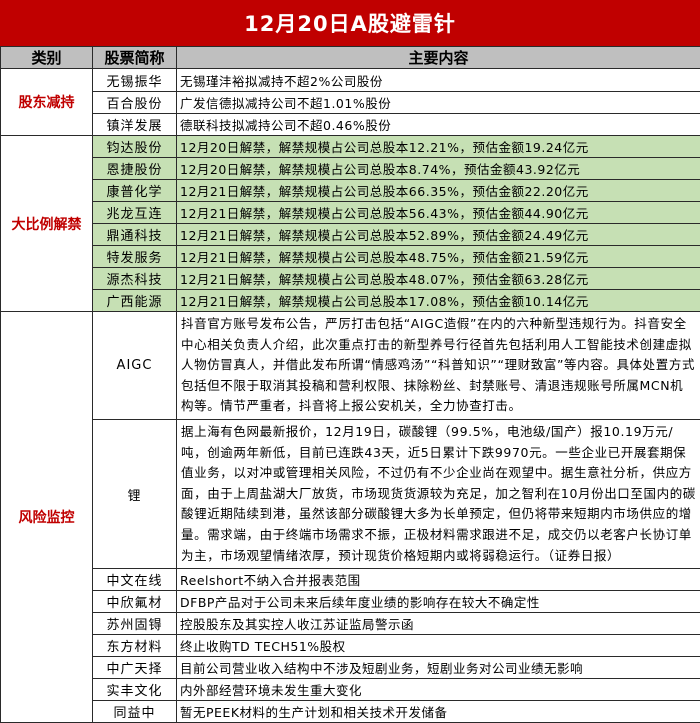  I want to click on content-text: 12月20日解禁，解禁规模占公司总股本12.21%，预估金额19.24亿元, so click(438, 147).